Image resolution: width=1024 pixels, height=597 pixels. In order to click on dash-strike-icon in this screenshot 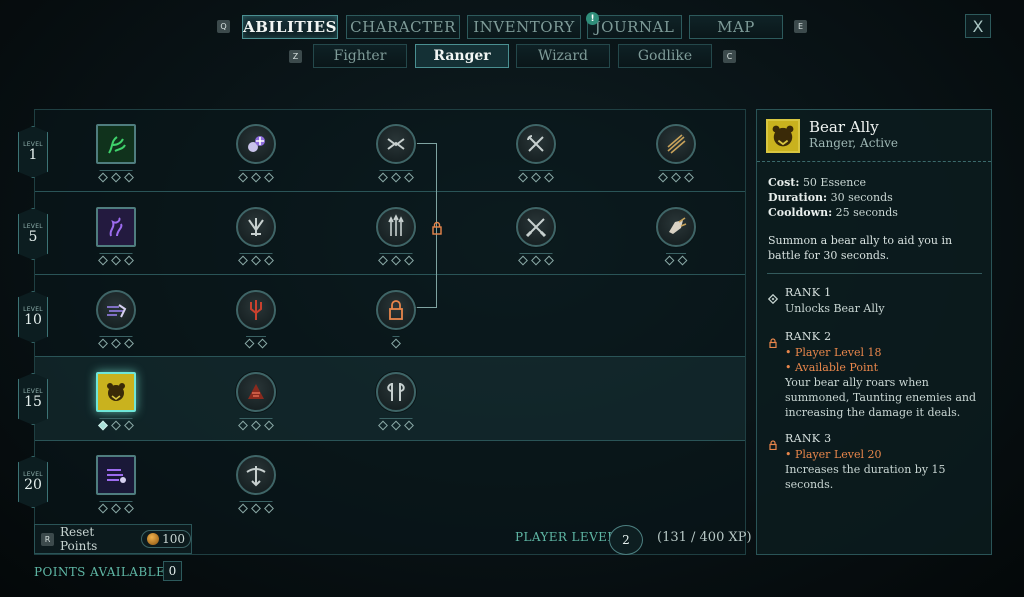, I will do `click(117, 311)`.